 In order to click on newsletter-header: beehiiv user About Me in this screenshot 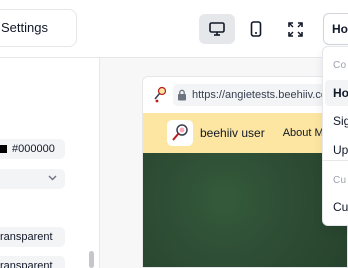, I will do `click(245, 133)`.